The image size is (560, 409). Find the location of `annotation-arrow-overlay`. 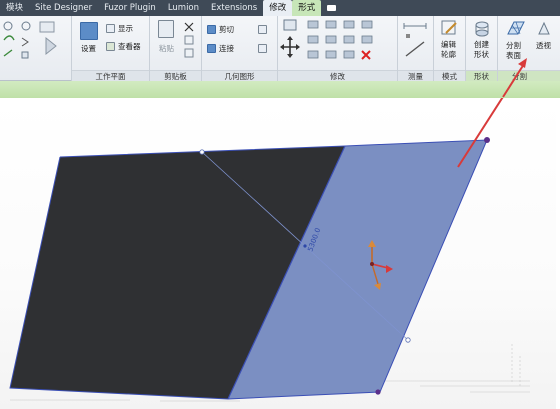

annotation-arrow-overlay is located at coordinates (514, 78).